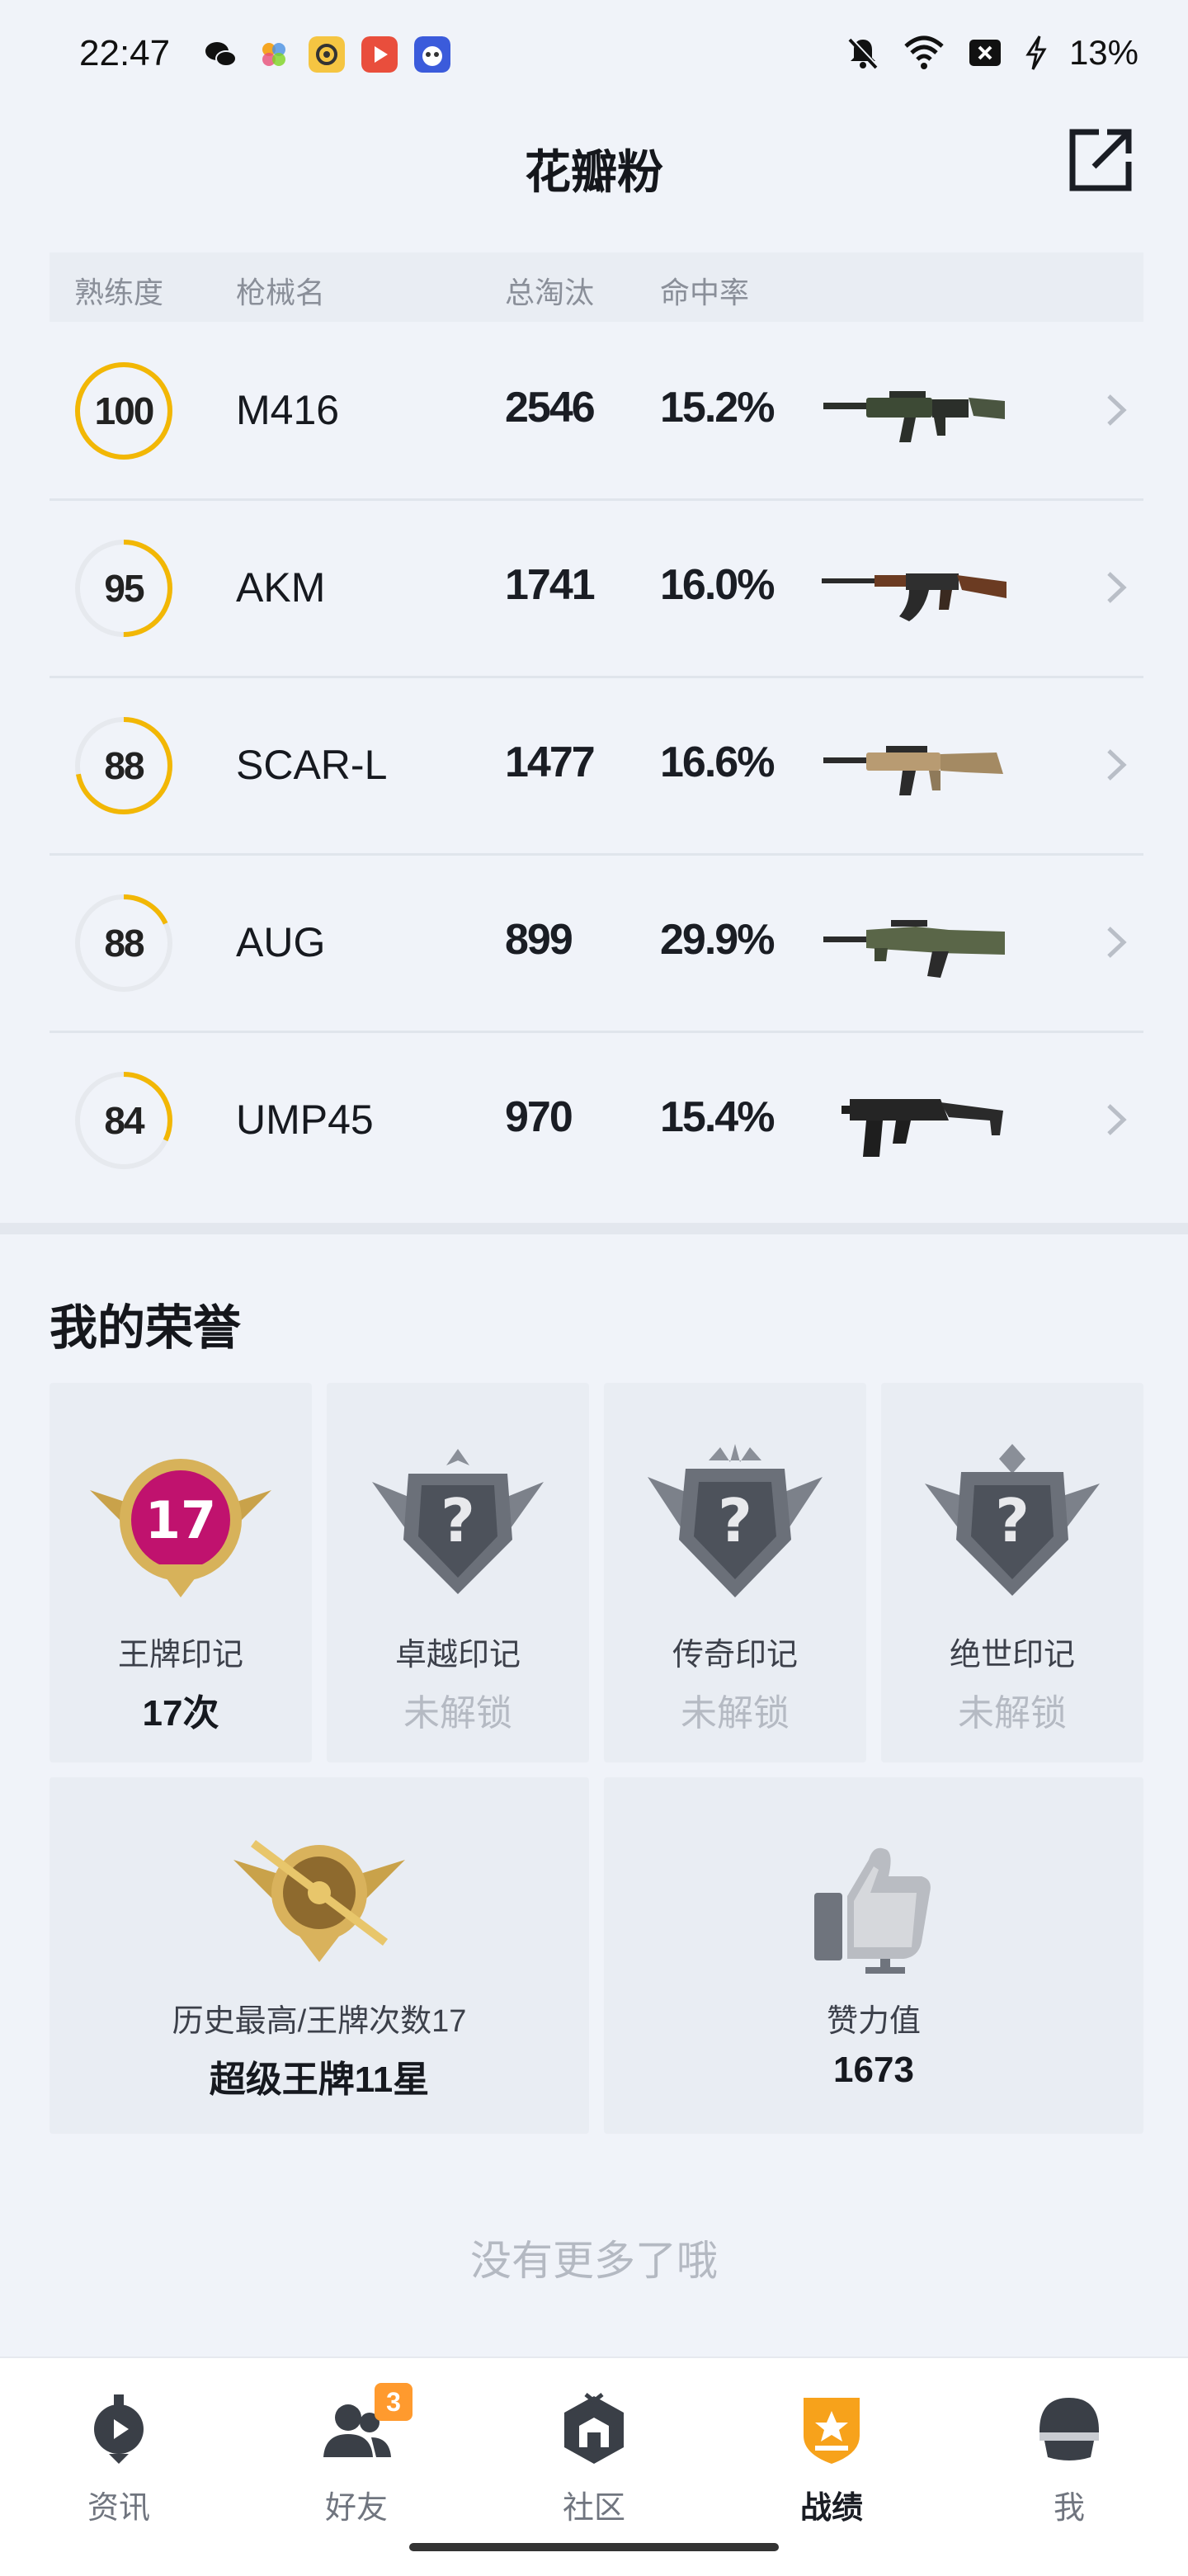 This screenshot has width=1188, height=2576. I want to click on weapon-row: 88 AUG 899 29.9%, so click(596, 945).